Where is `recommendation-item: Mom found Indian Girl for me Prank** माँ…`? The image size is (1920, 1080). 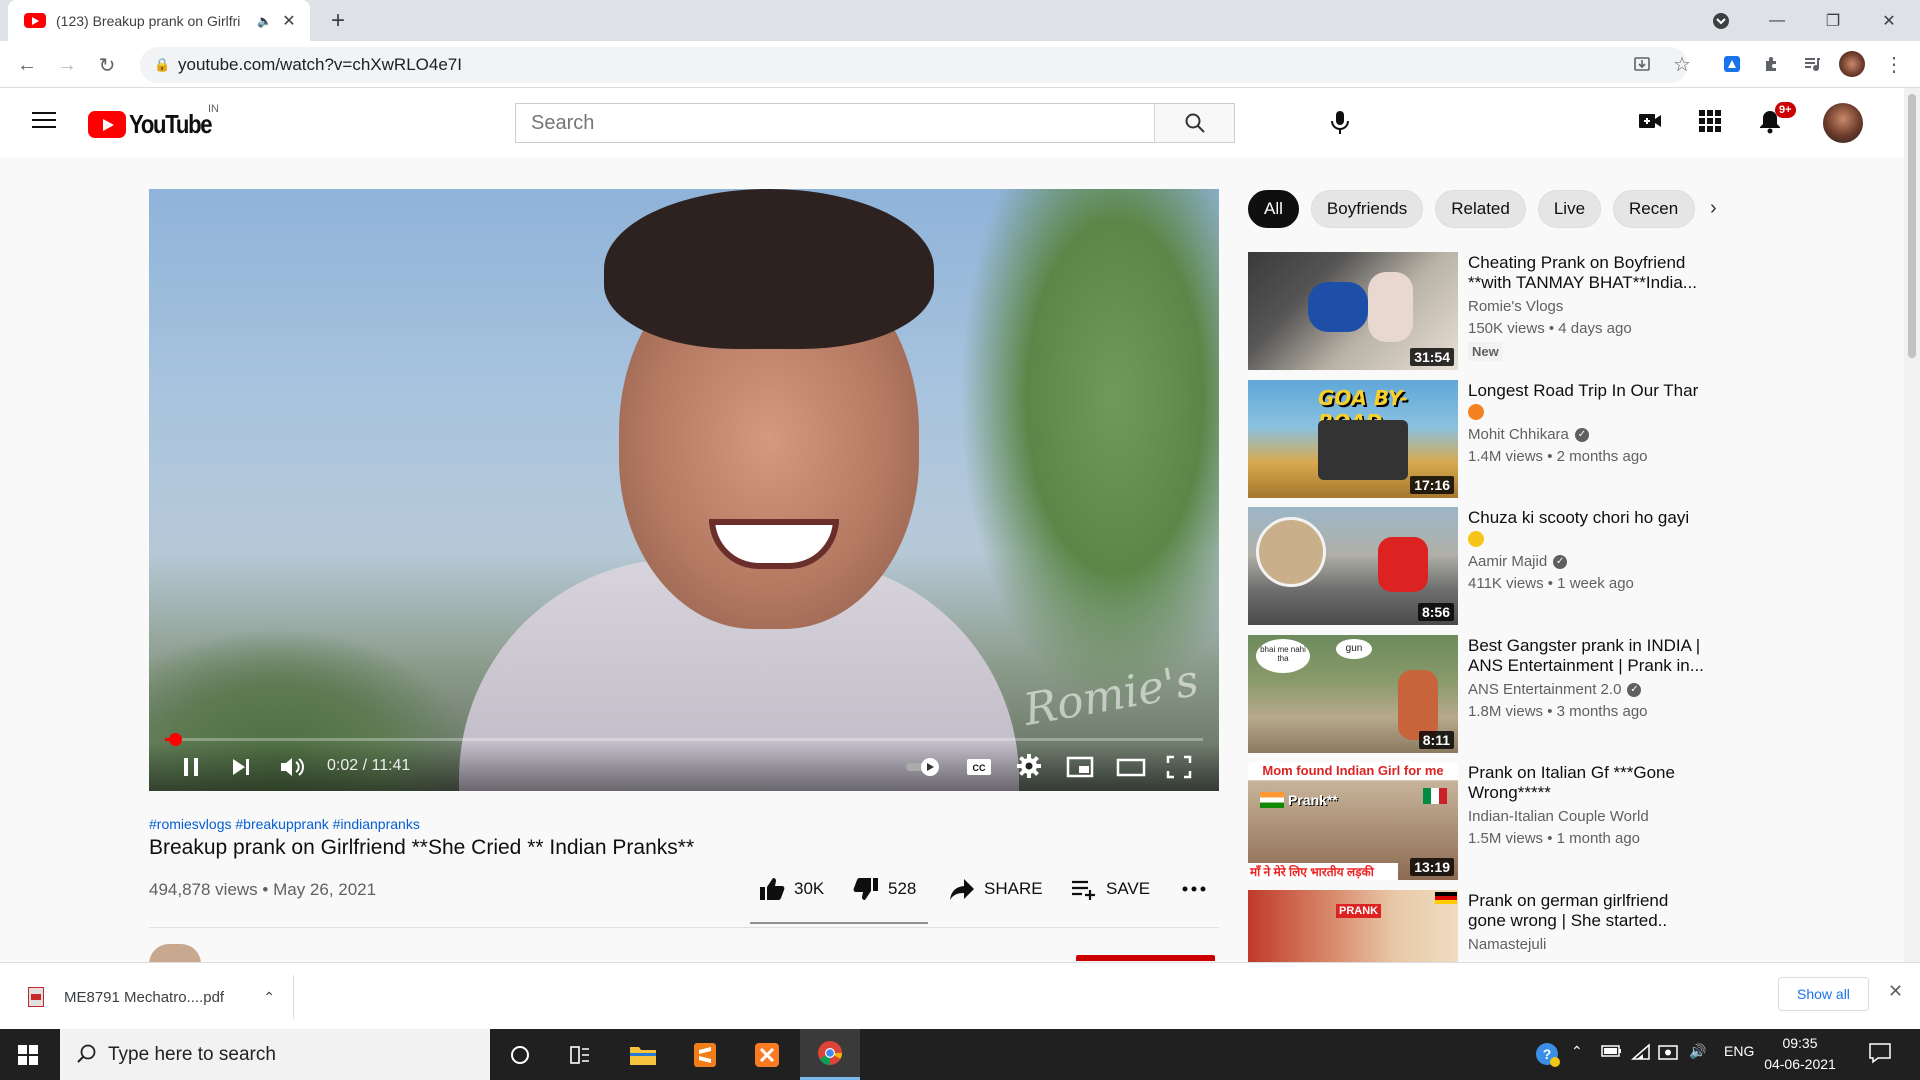 recommendation-item: Mom found Indian Girl for me Prank** माँ… is located at coordinates (1461, 821).